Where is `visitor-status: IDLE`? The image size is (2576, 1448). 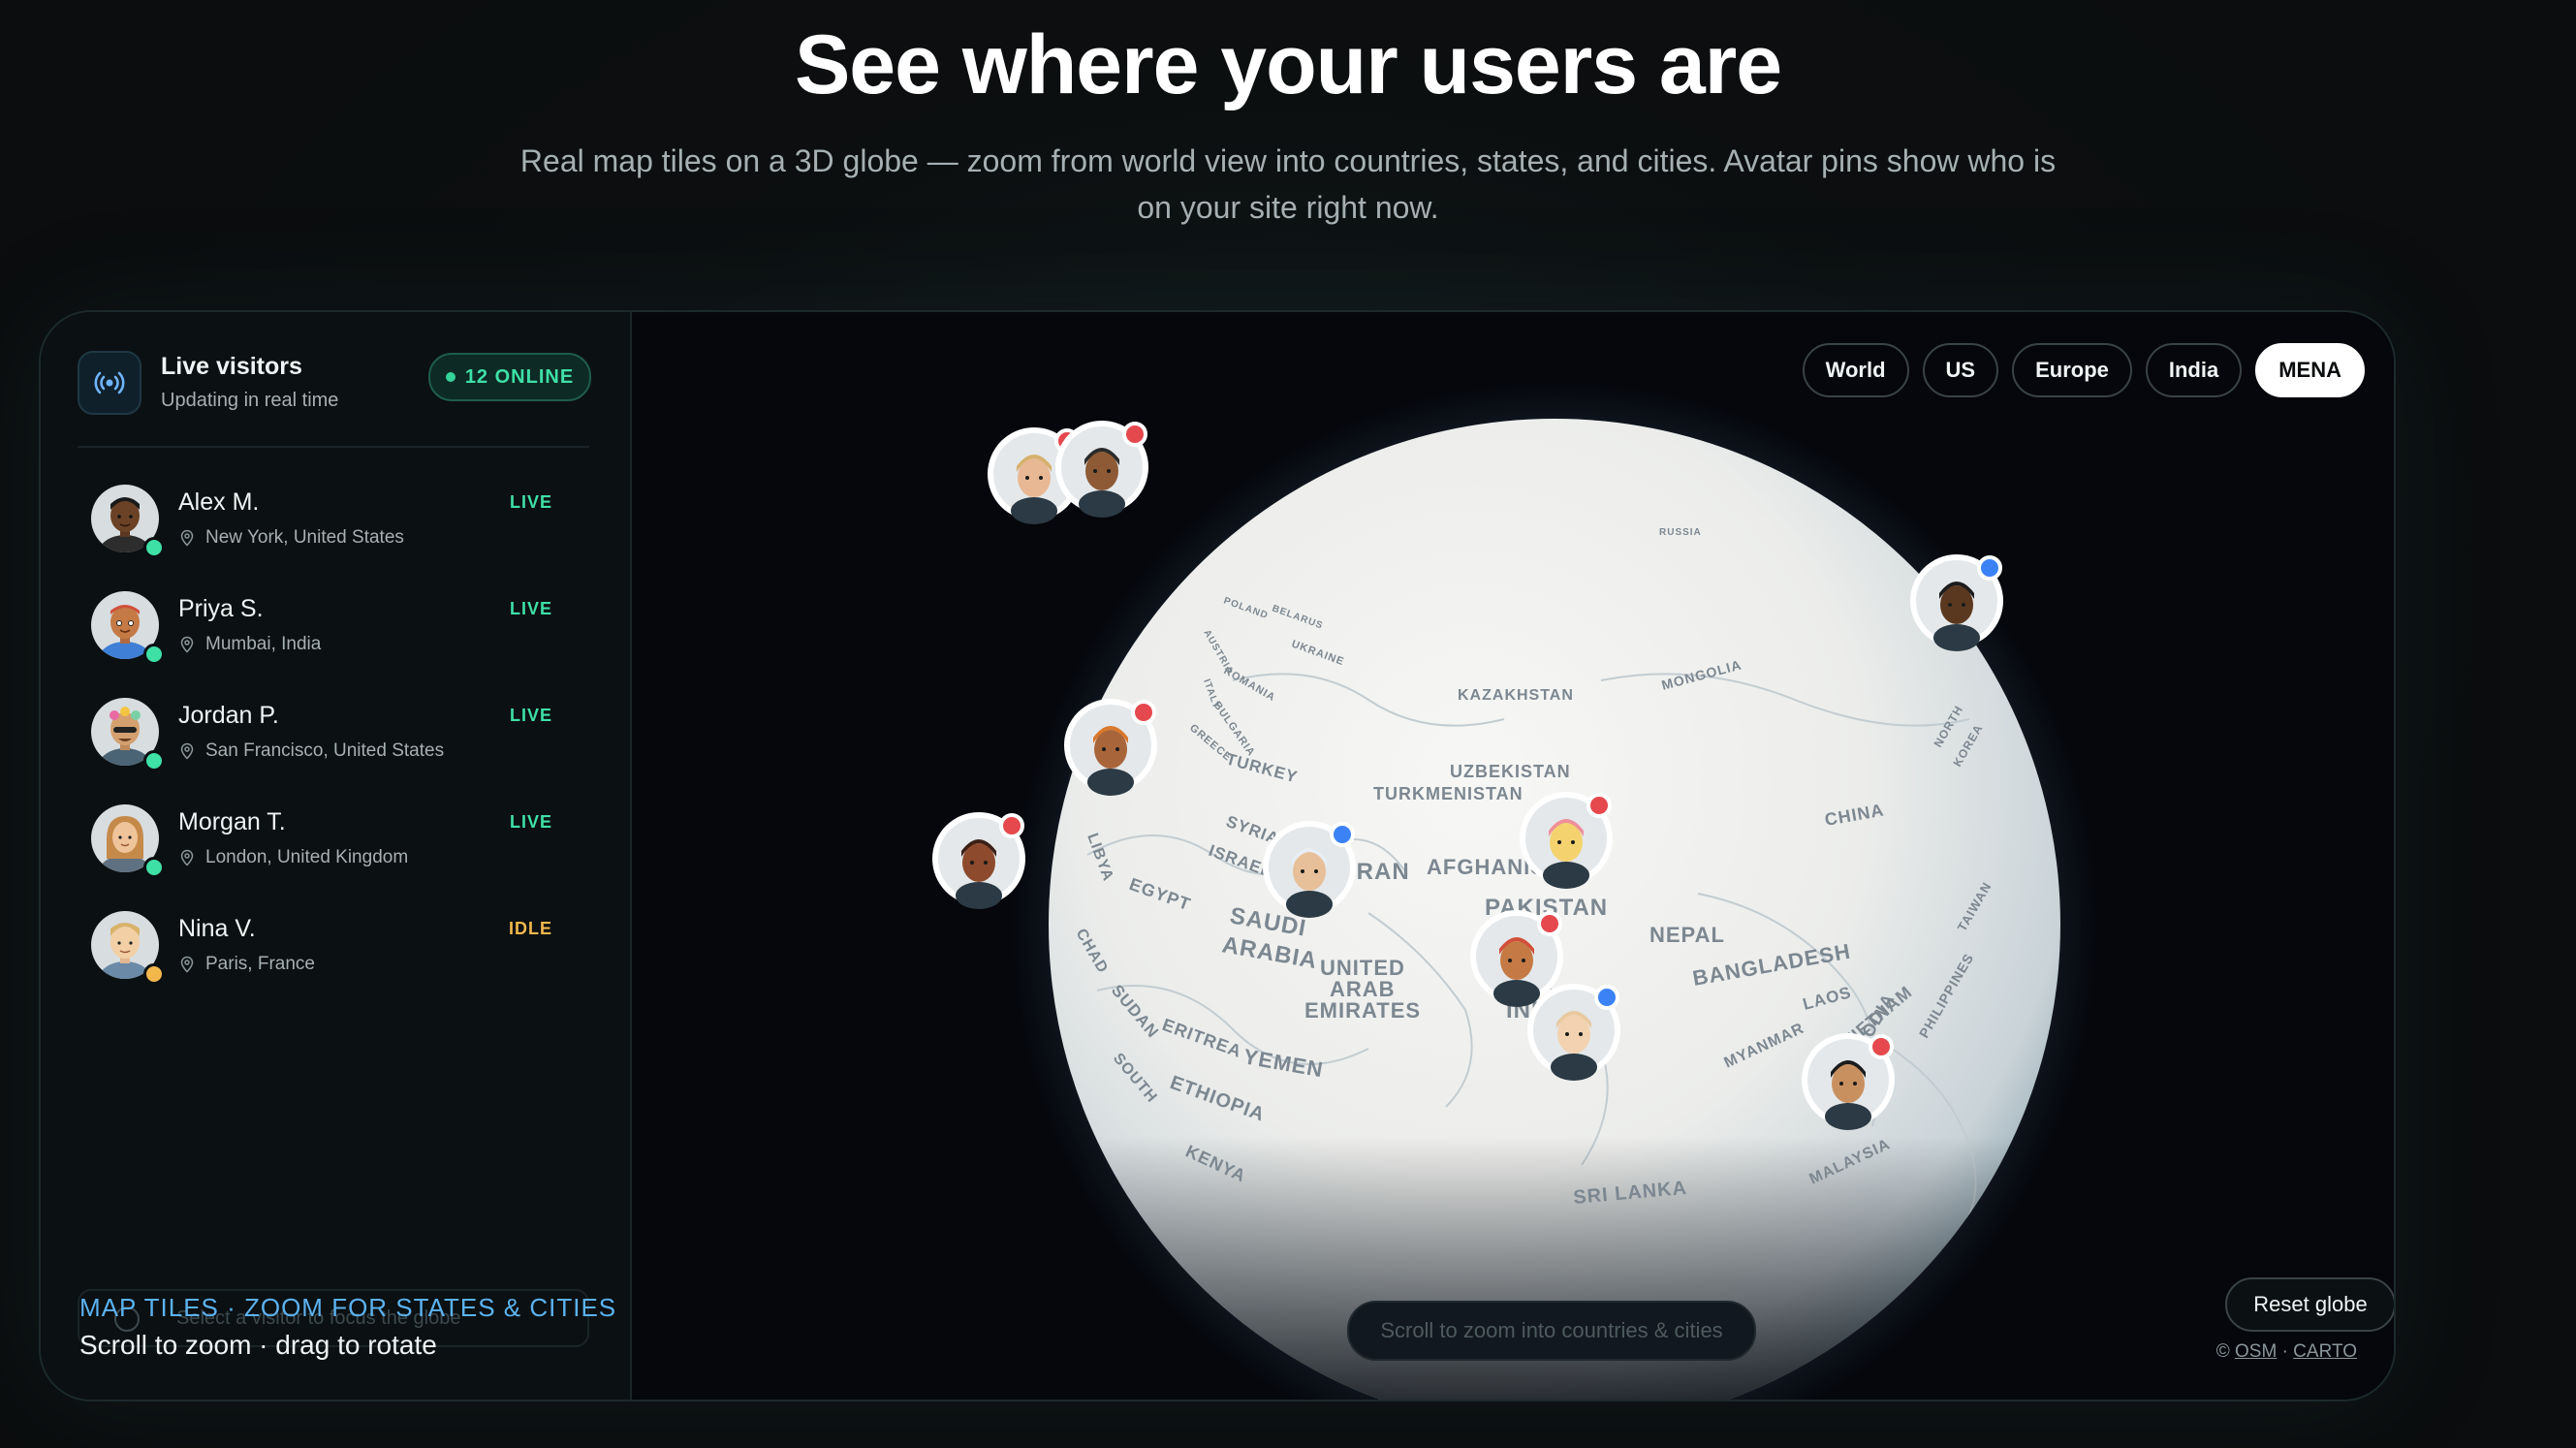 visitor-status: IDLE is located at coordinates (530, 928).